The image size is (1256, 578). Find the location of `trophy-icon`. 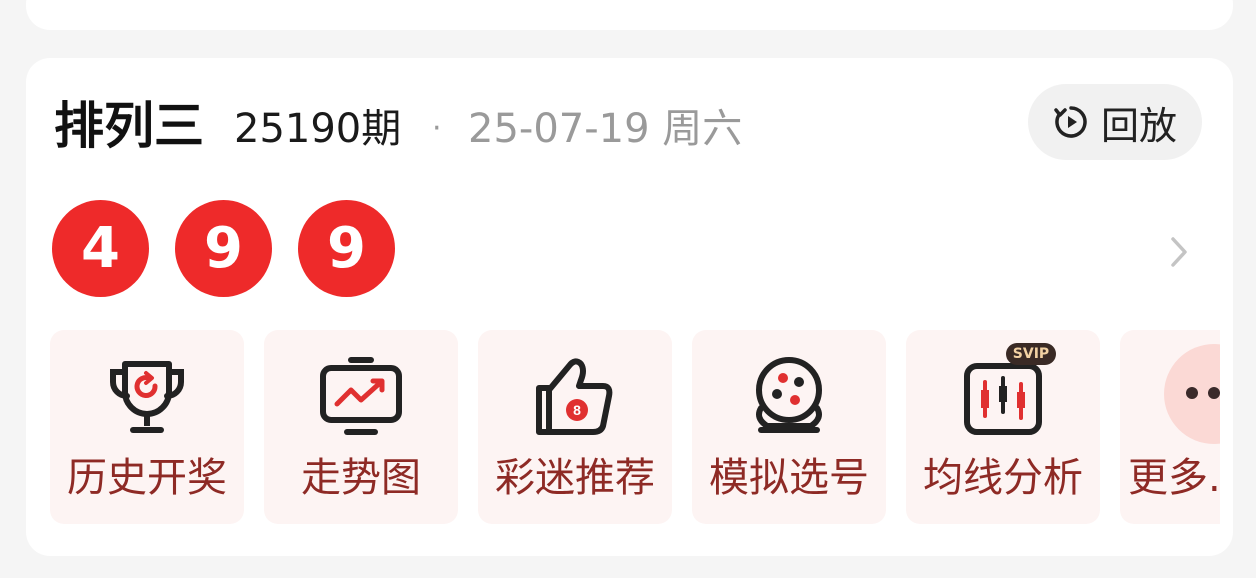

trophy-icon is located at coordinates (147, 397).